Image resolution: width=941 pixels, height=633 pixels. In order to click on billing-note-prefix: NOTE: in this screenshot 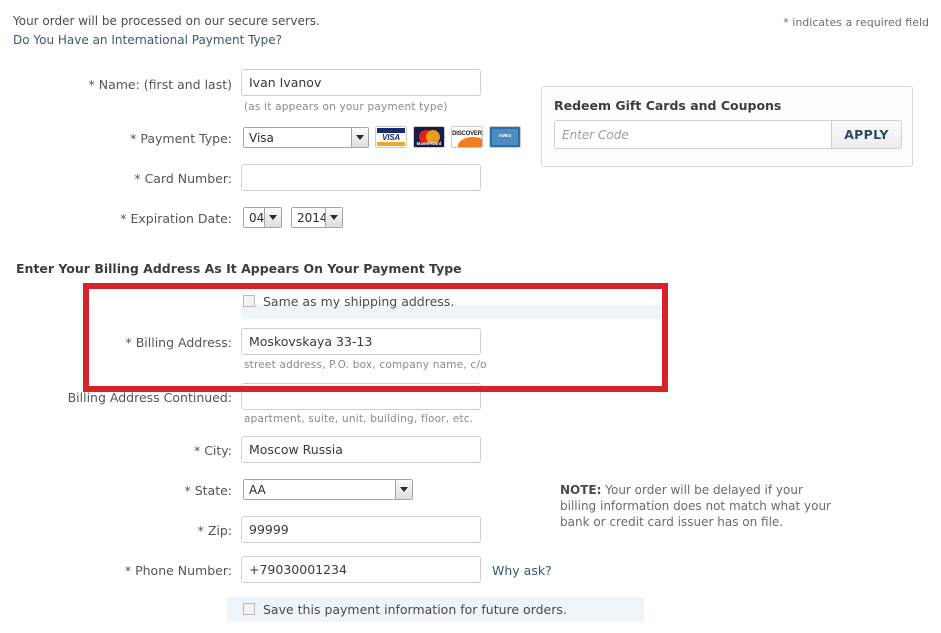, I will do `click(581, 490)`.